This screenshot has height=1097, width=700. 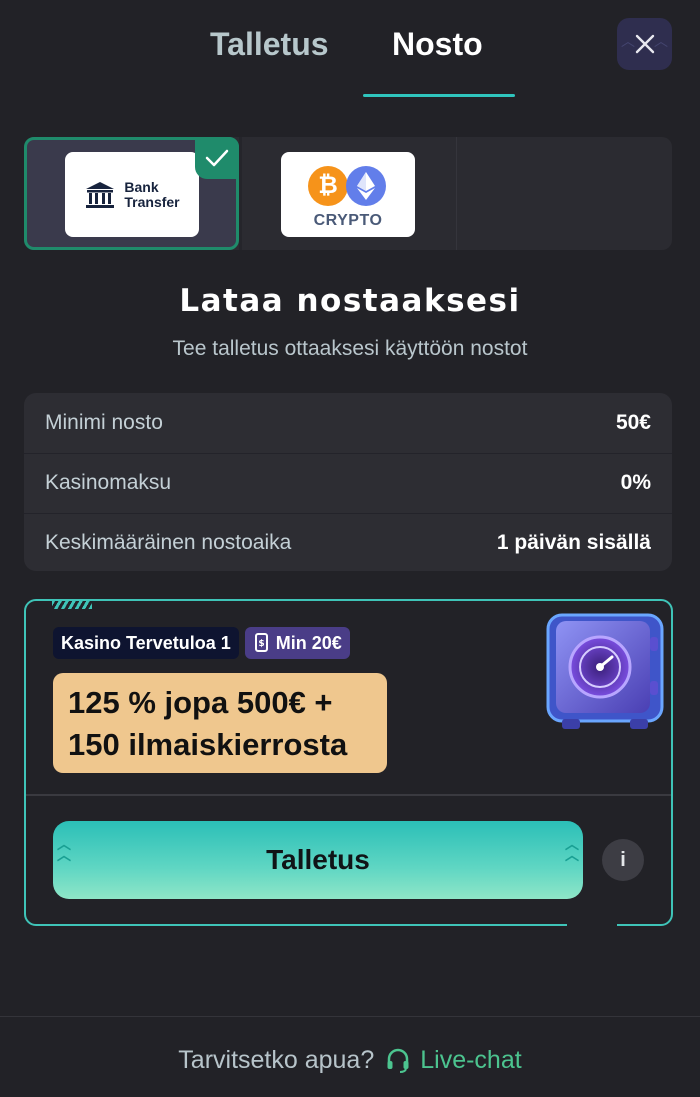 What do you see at coordinates (72, 604) in the screenshot?
I see `decorative-stripes` at bounding box center [72, 604].